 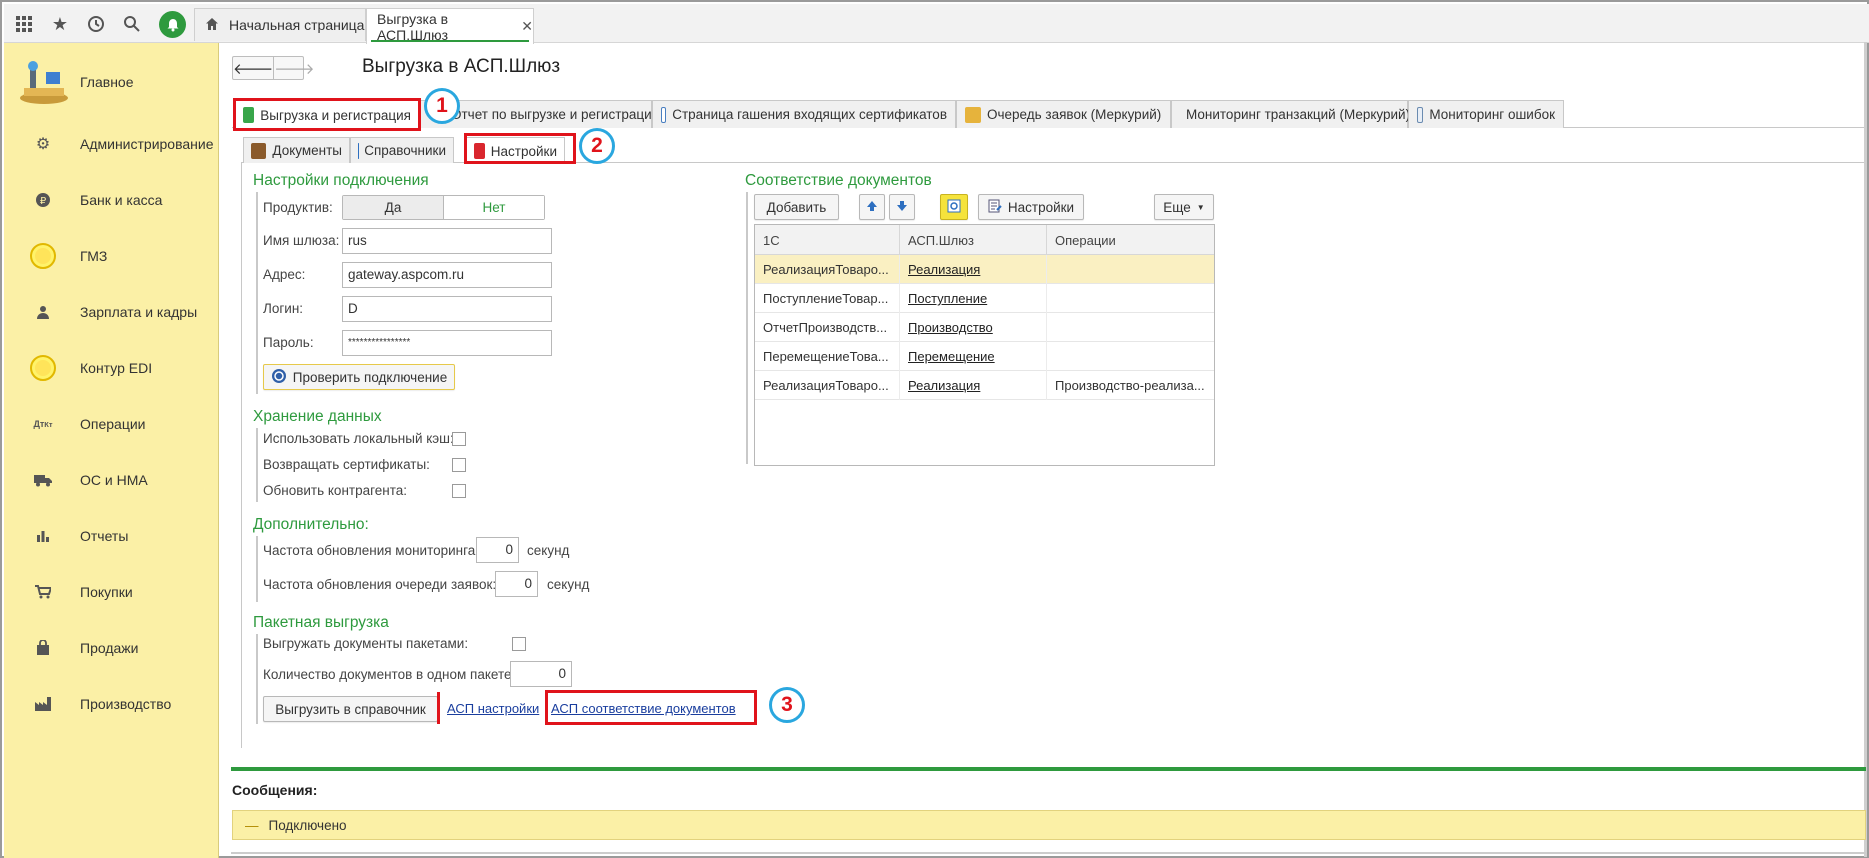 I want to click on bottom-divider, so click(x=1048, y=853).